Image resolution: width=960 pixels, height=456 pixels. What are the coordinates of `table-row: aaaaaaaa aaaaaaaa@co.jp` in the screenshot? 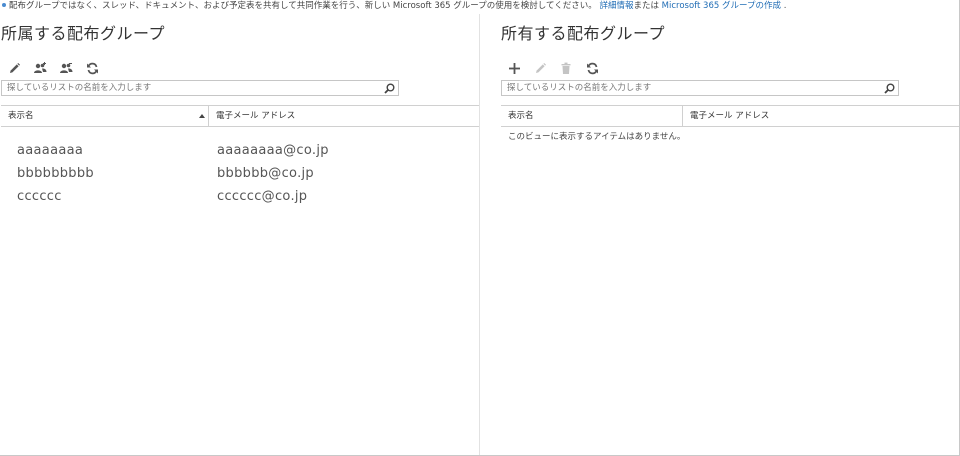 It's located at (239, 150).